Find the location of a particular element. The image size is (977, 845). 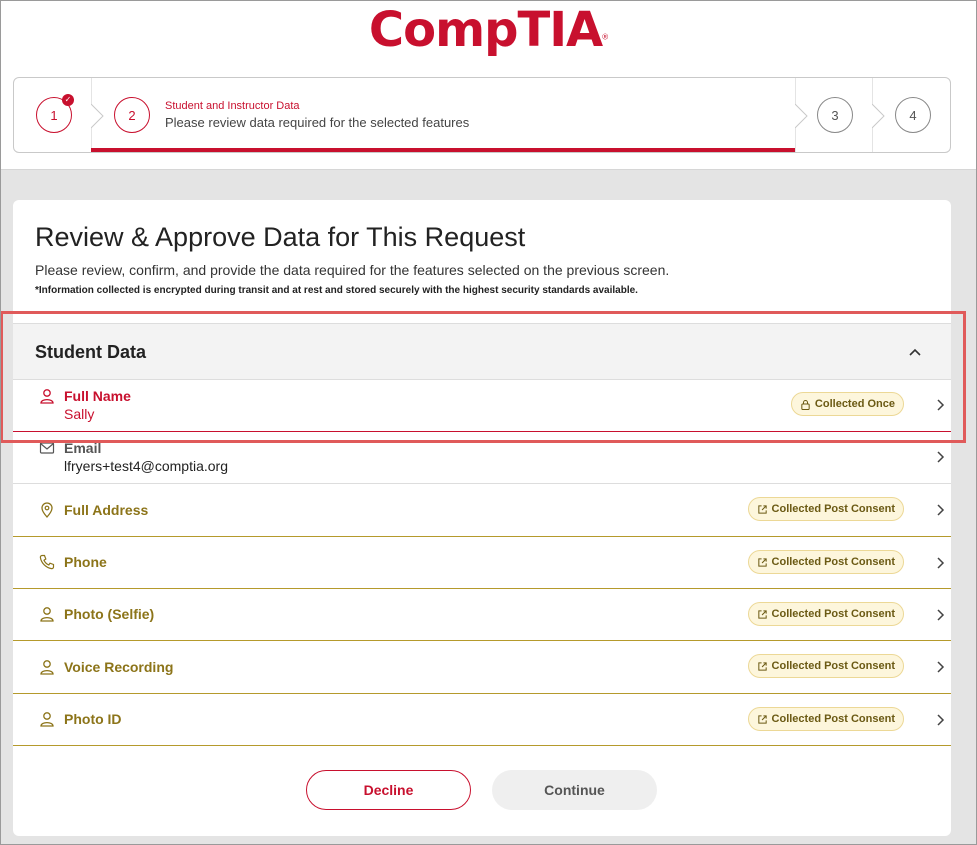

data-row-email: Email lfryers+test4@comptia.org is located at coordinates (482, 458).